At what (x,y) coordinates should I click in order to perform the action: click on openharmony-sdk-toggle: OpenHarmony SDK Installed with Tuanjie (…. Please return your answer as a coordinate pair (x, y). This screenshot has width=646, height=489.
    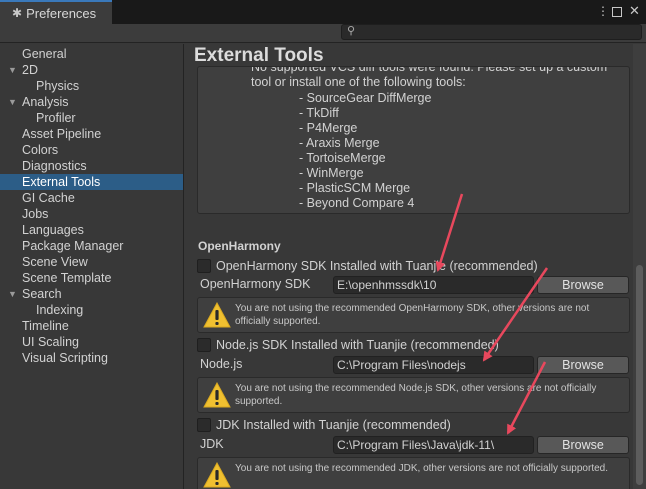
    Looking at the image, I should click on (367, 266).